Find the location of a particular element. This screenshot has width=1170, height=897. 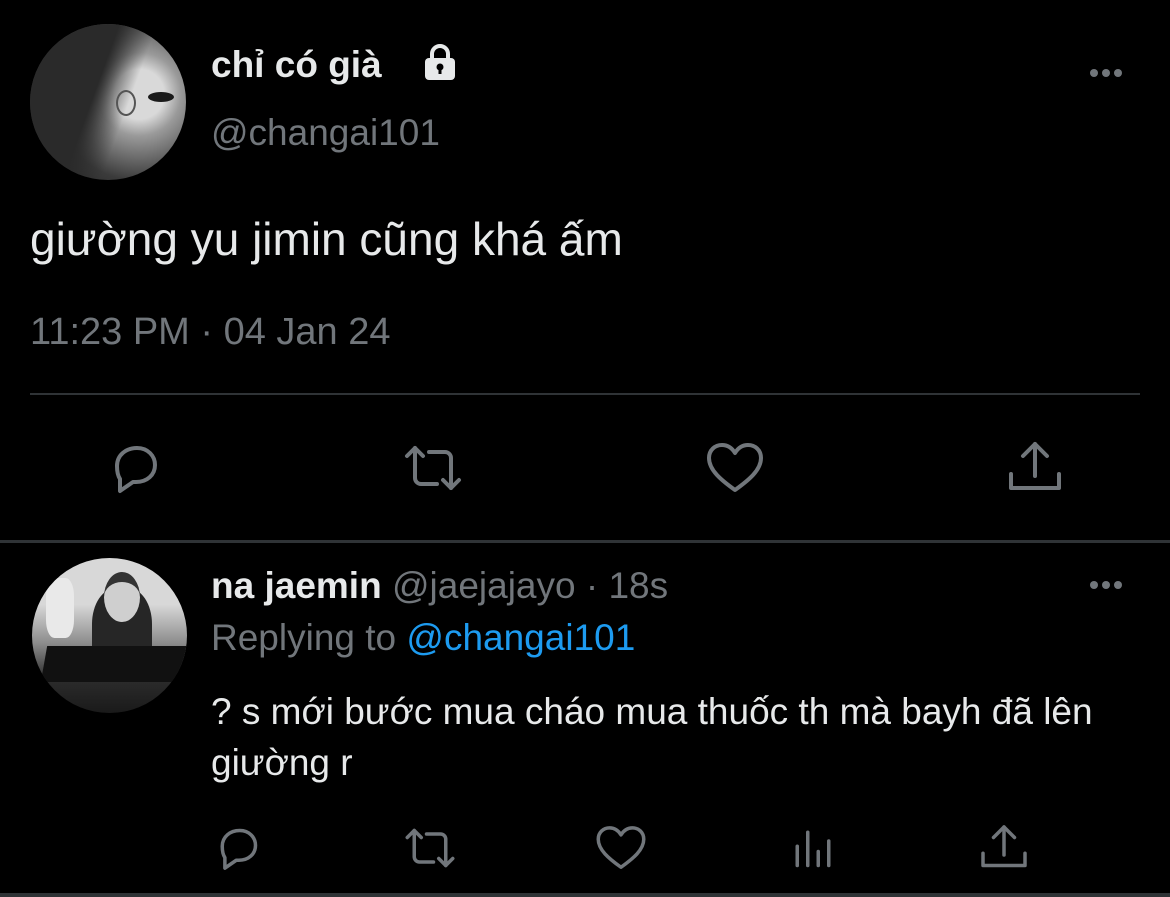

reply-header: na jaemin @jaejajayo · 18s is located at coordinates (439, 586).